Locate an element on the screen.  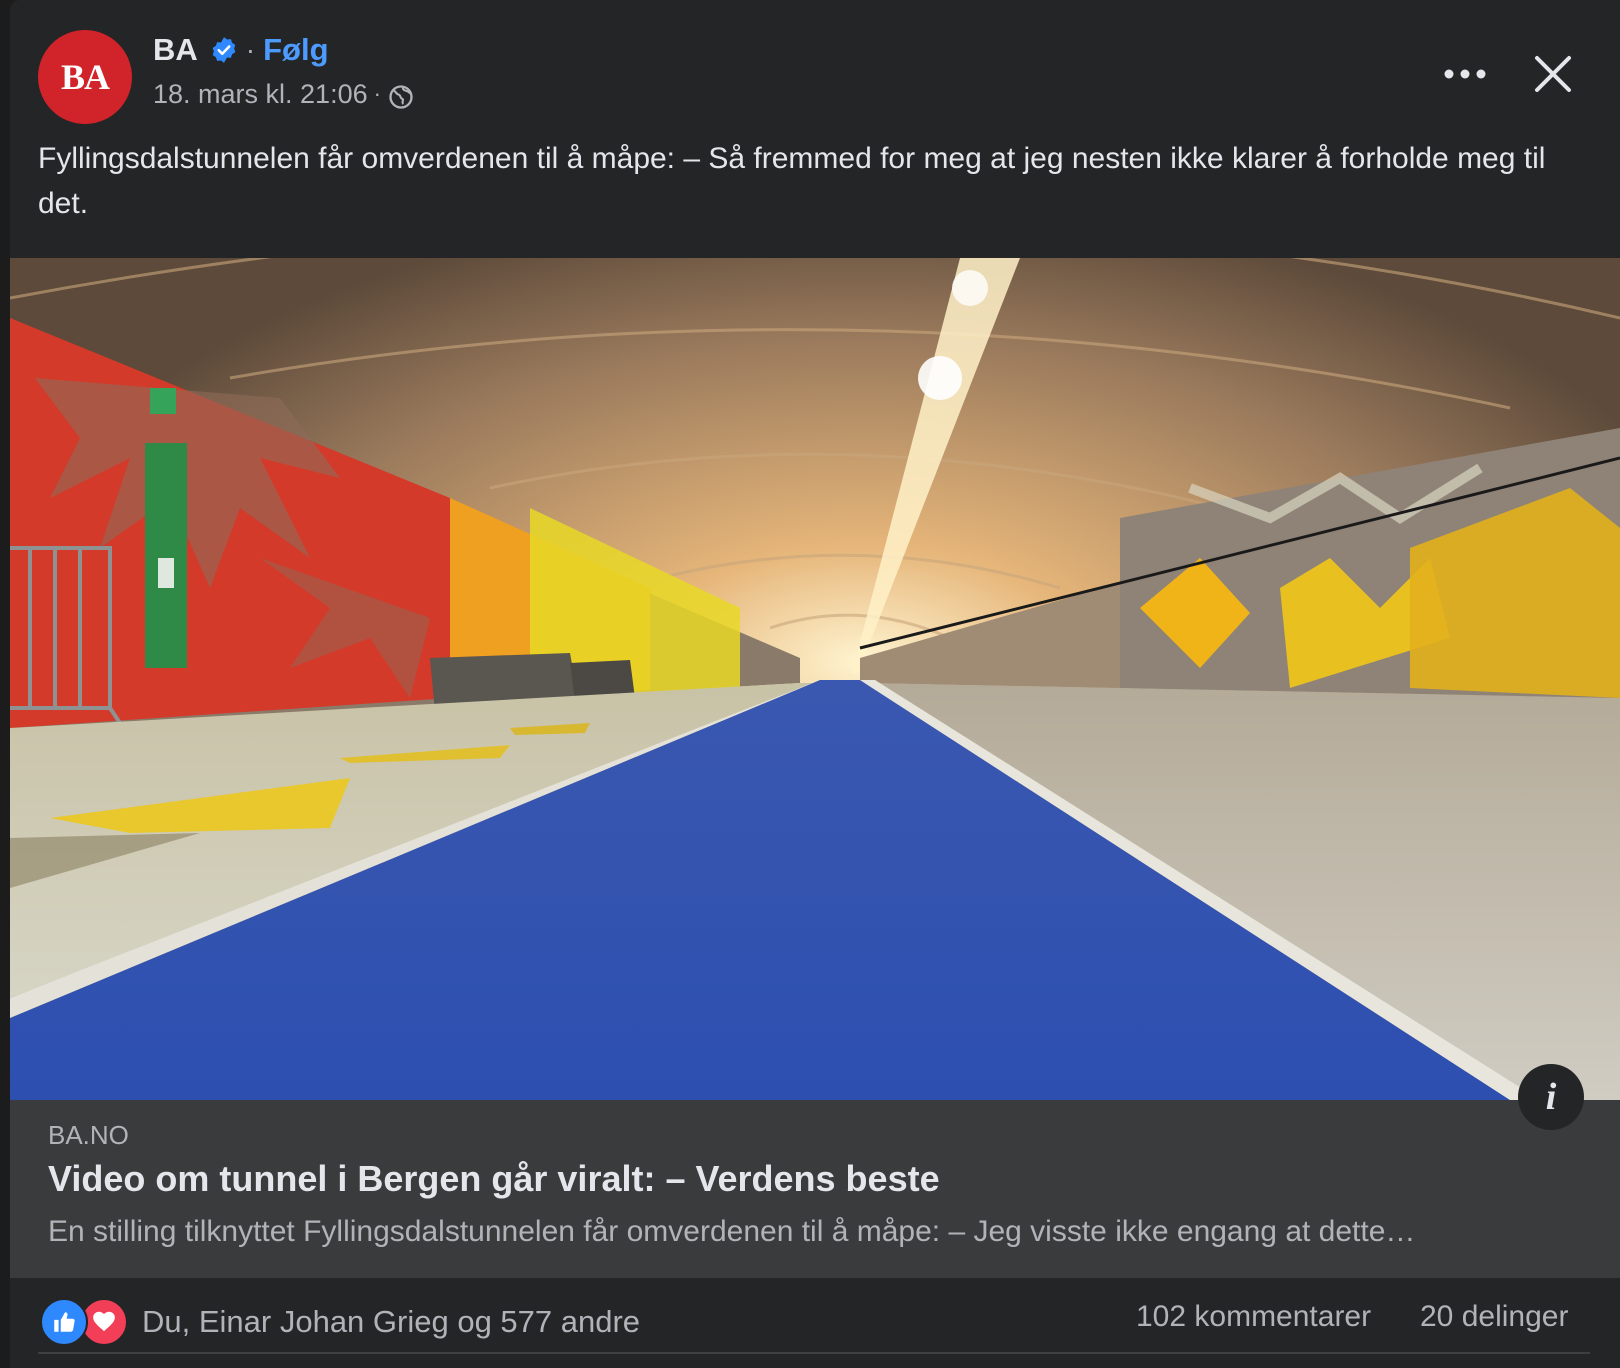
meta-row: 18. mars kl. 21:06 · is located at coordinates (284, 94).